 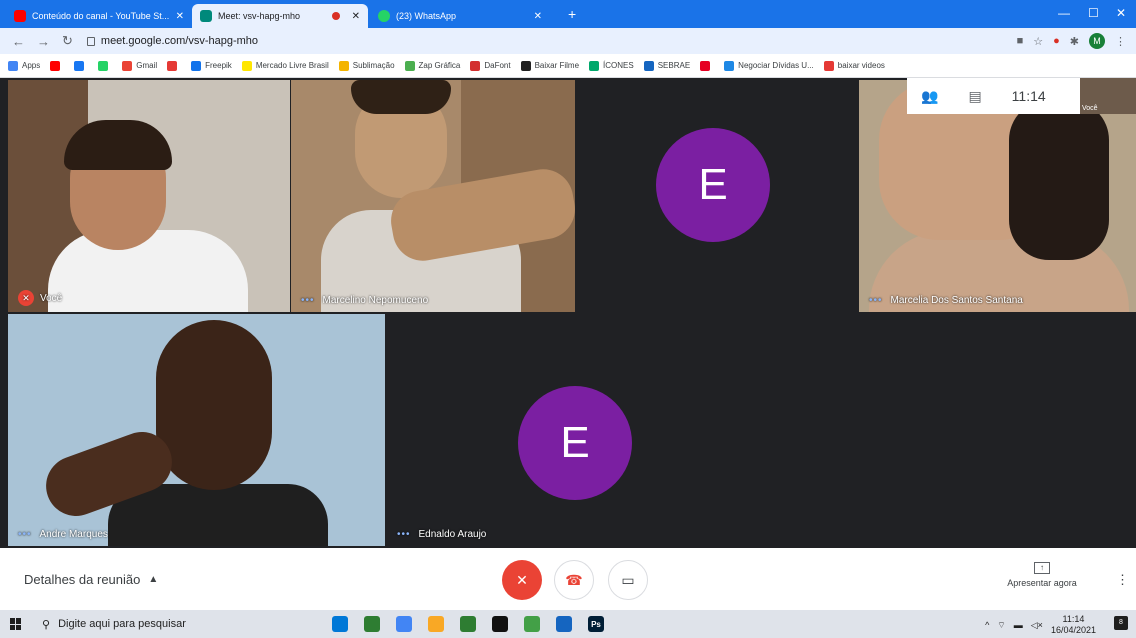 What do you see at coordinates (1056, 41) in the screenshot?
I see `extension-icon: ●` at bounding box center [1056, 41].